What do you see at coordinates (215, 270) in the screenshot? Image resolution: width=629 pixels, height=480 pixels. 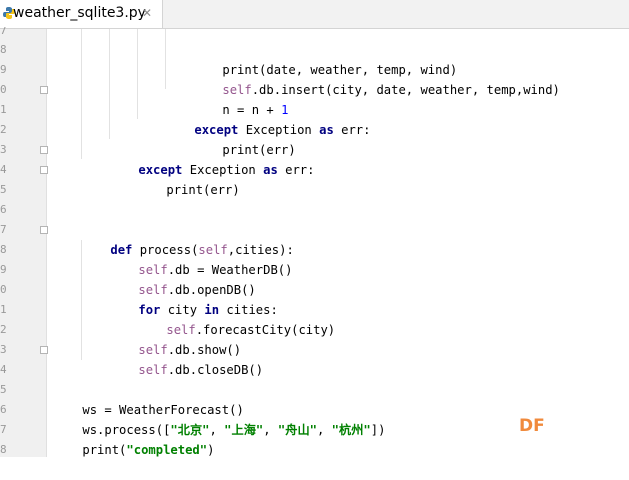 I see `code-line: self.db = WeatherDB()` at bounding box center [215, 270].